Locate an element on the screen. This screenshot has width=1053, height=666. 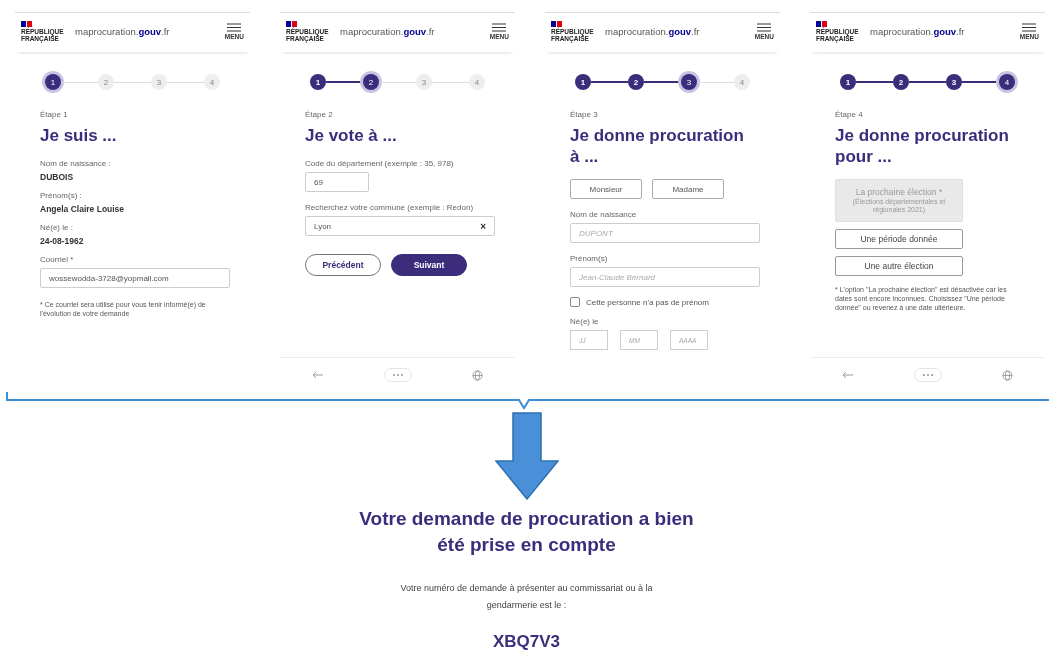
field-label: Prénom(s) is located at coordinates (589, 258).